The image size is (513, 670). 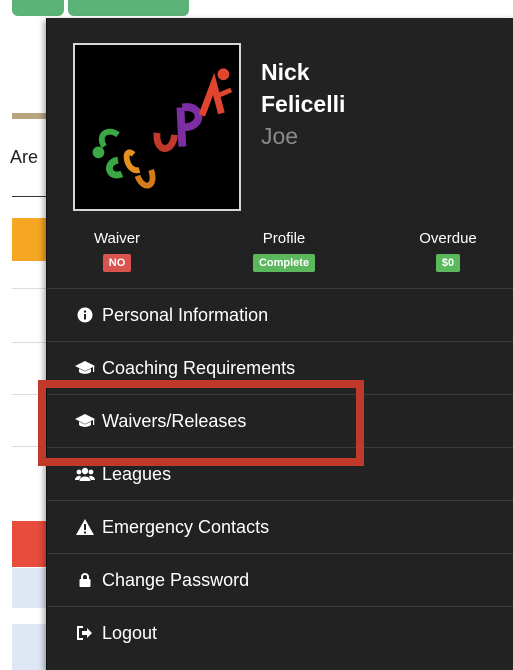 What do you see at coordinates (199, 367) in the screenshot?
I see `menu-item-label: Coaching Requirements` at bounding box center [199, 367].